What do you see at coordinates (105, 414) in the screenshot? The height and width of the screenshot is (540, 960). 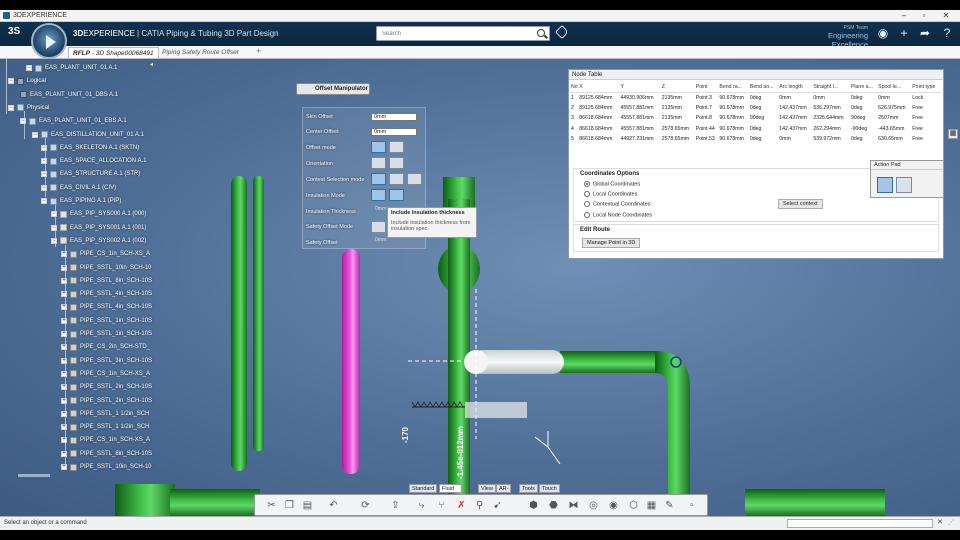 I see `tree-node: + PIPE_SSTL_1 1/2in_SCH` at bounding box center [105, 414].